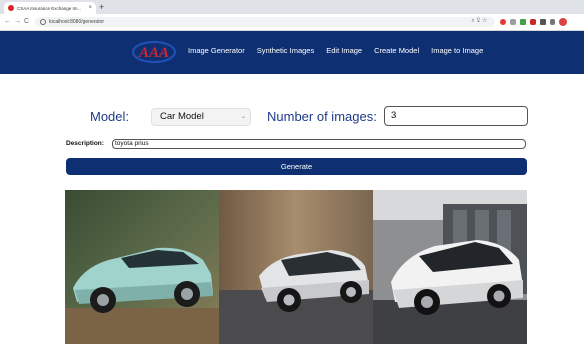 Image resolution: width=584 pixels, height=360 pixels. Describe the element at coordinates (182, 116) in the screenshot. I see `model-select-value: Car Model` at that location.